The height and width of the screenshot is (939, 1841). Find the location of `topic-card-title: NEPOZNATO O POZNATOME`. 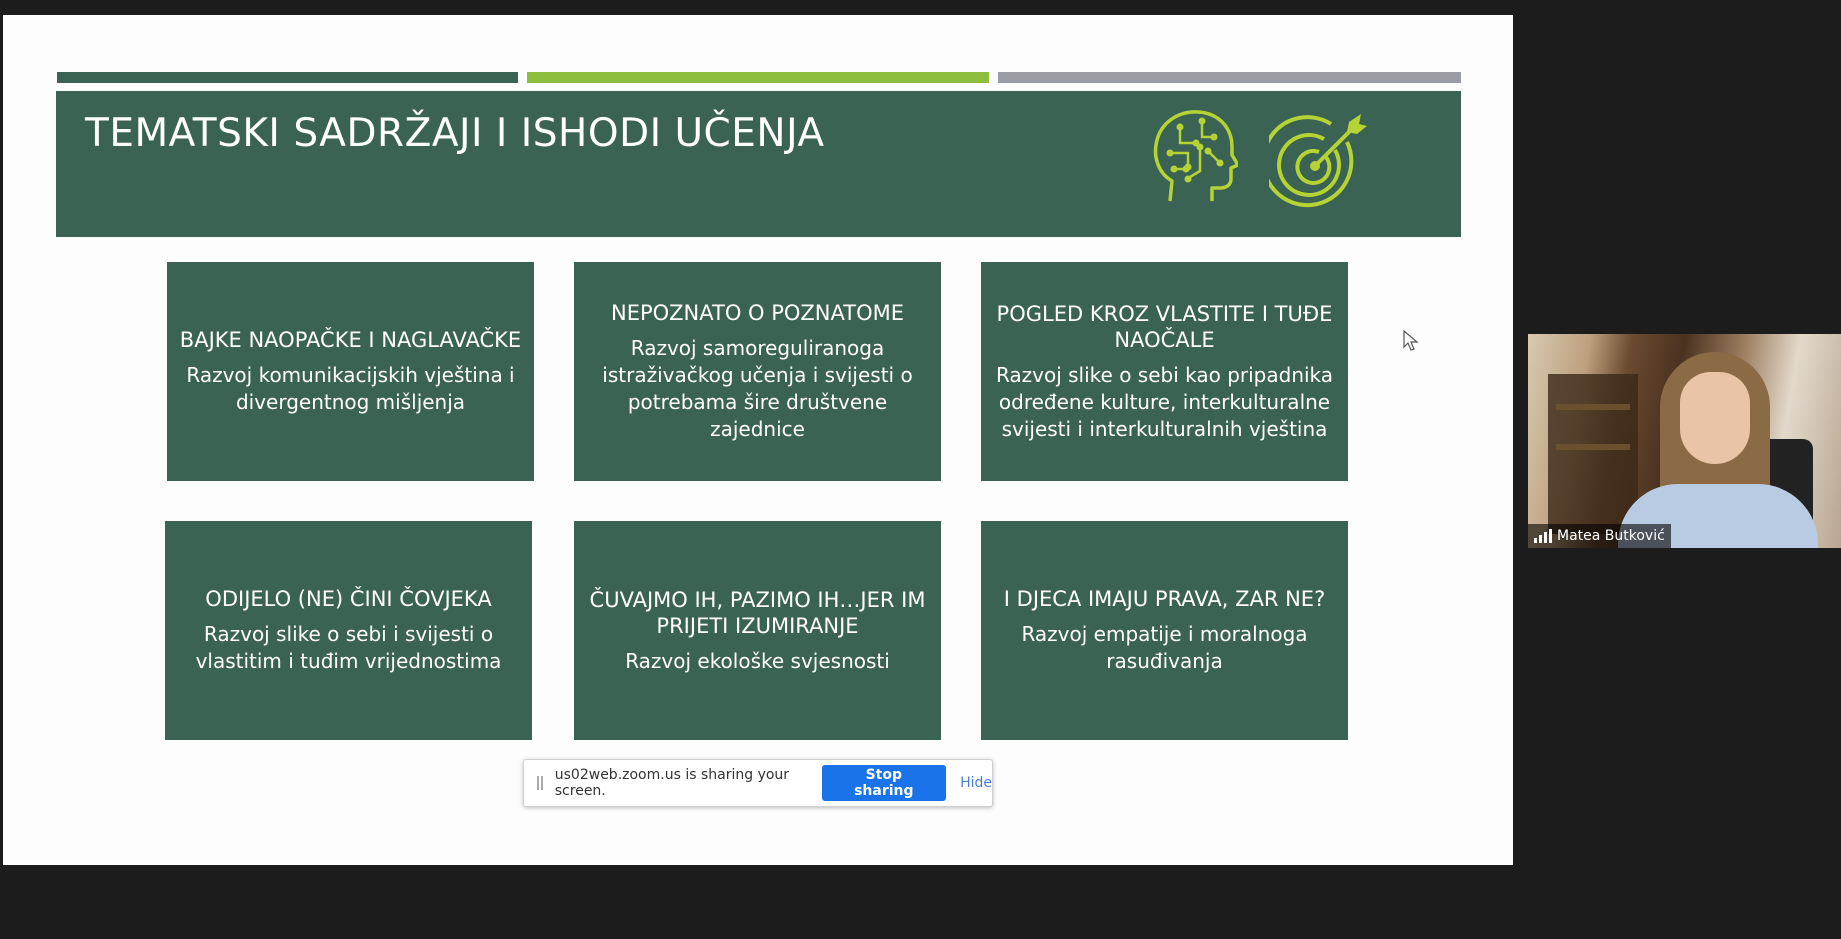

topic-card-title: NEPOZNATO O POZNATOME is located at coordinates (757, 313).